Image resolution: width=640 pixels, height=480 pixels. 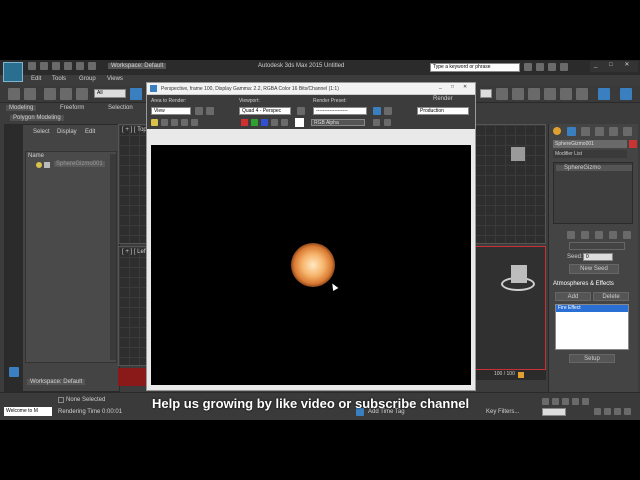 I want to click on viewport-perspective, so click(x=510, y=308).